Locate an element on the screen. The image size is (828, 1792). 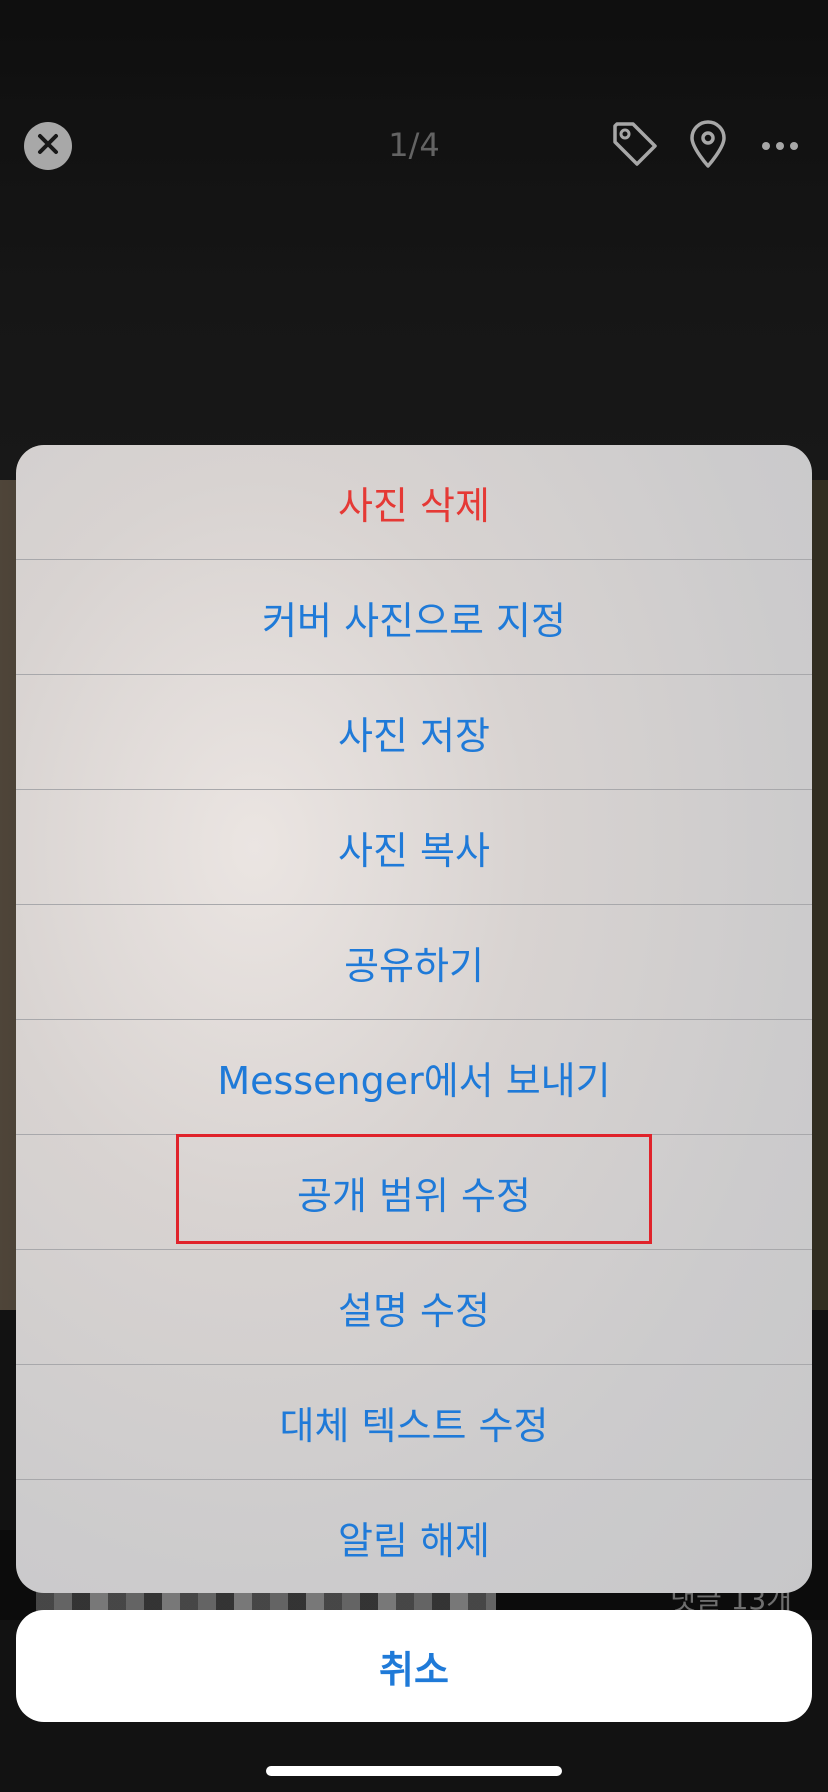
delete-photo-button: 사진 삭제 is located at coordinates (414, 502).